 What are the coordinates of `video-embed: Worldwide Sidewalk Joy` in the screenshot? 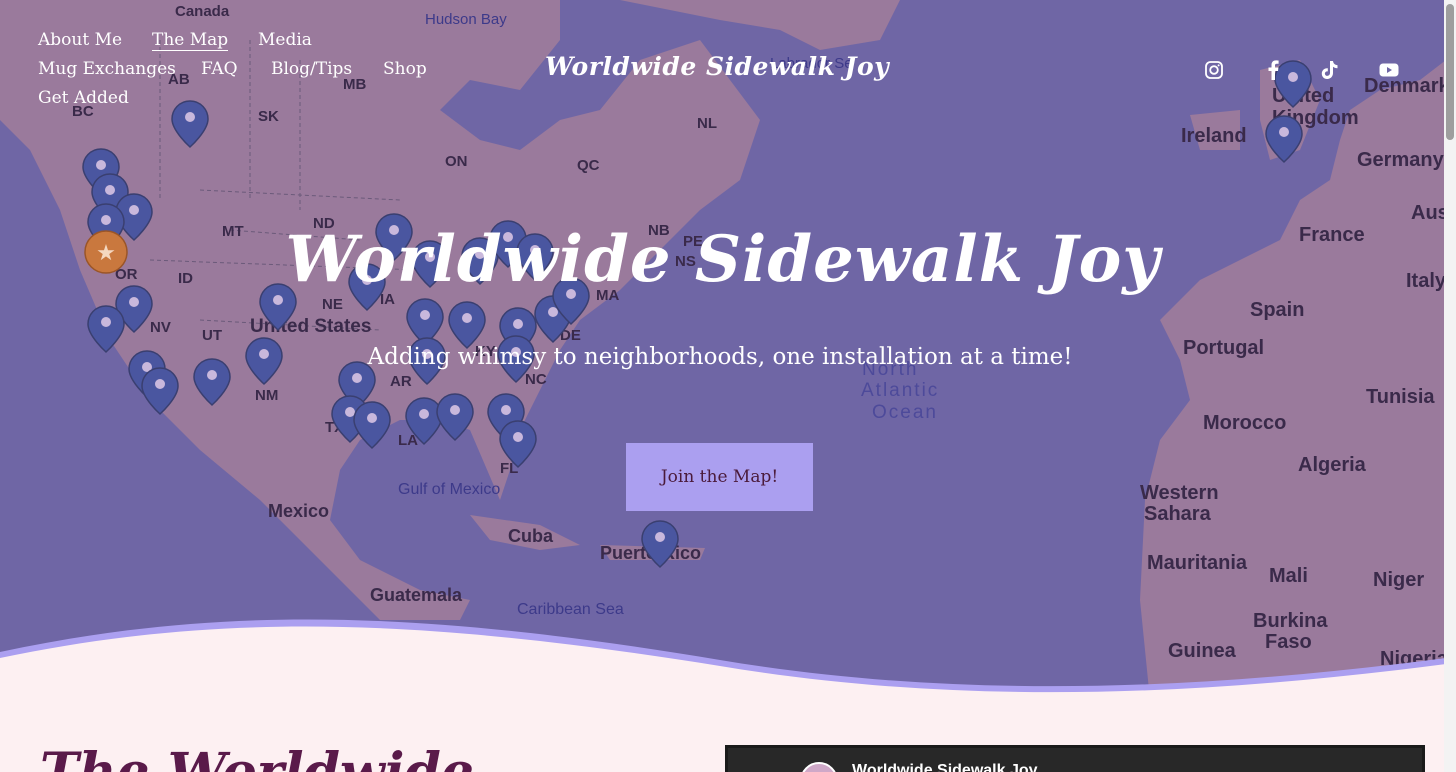 It's located at (1075, 758).